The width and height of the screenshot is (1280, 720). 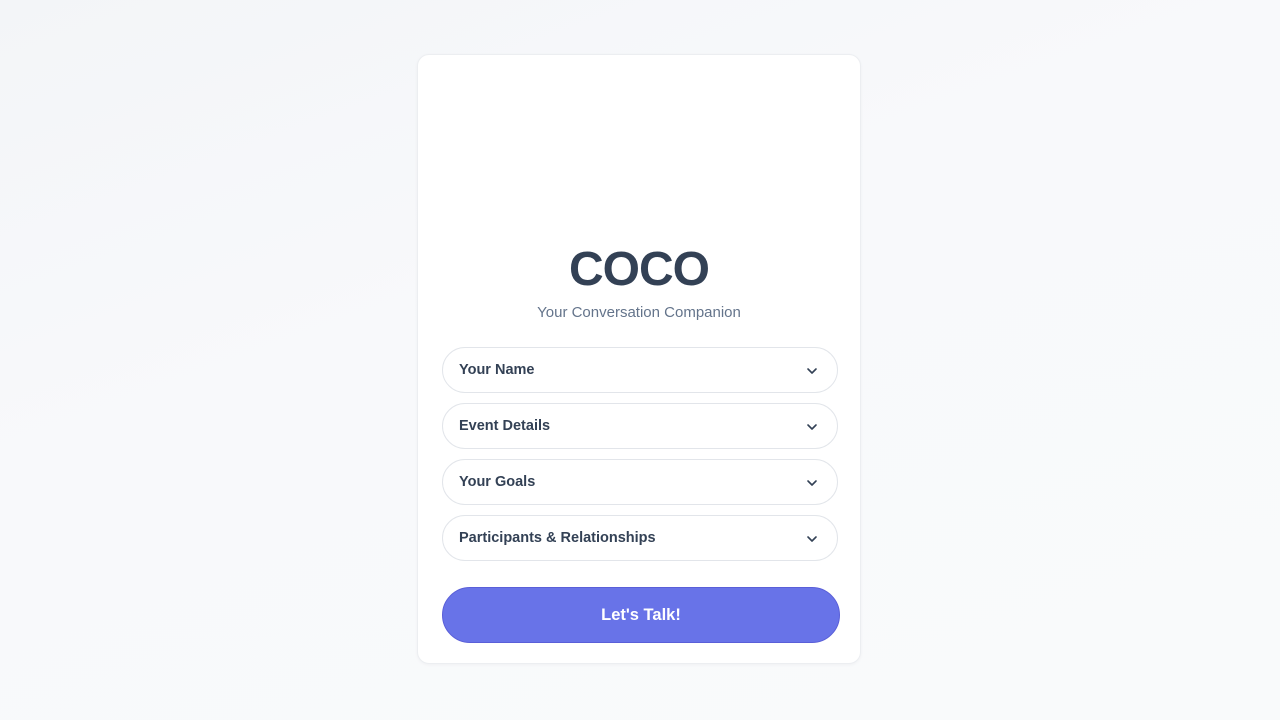 I want to click on logo-area, so click(x=639, y=145).